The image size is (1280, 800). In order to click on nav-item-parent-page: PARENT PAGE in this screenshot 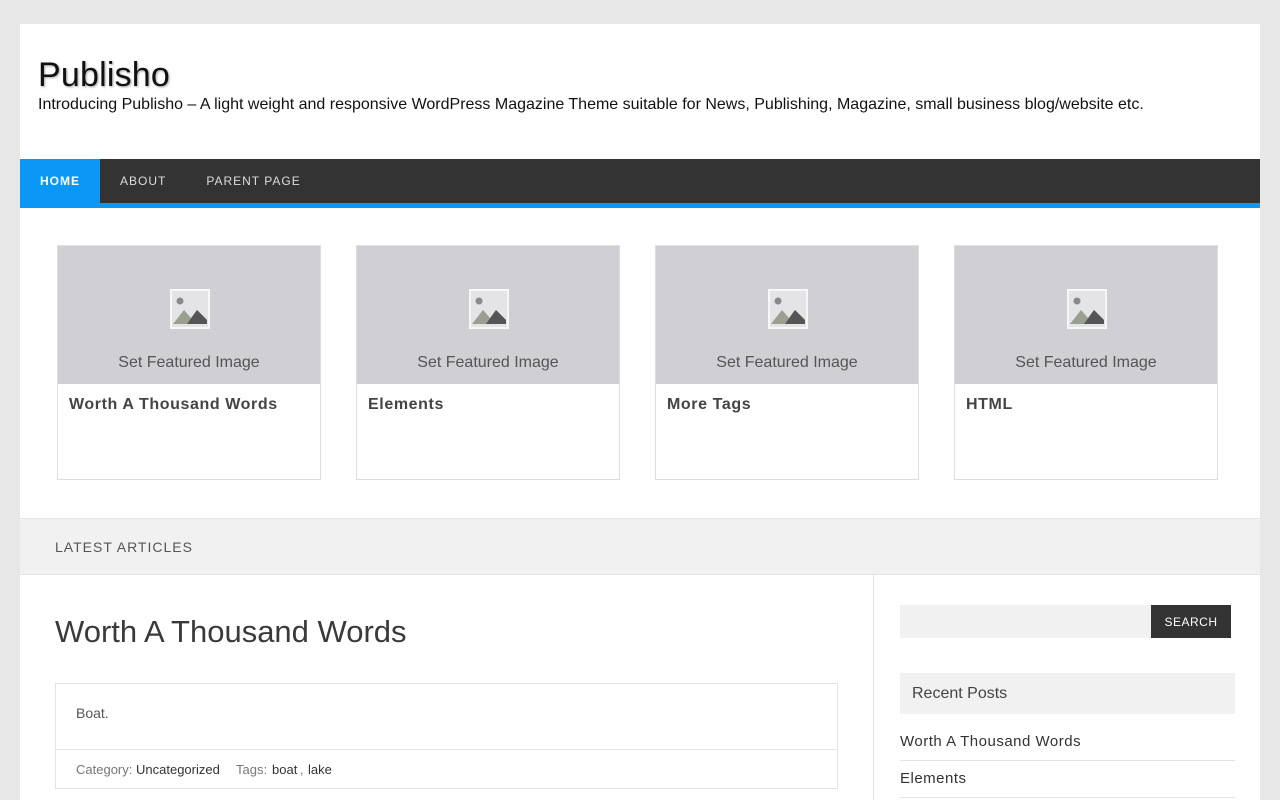, I will do `click(253, 181)`.